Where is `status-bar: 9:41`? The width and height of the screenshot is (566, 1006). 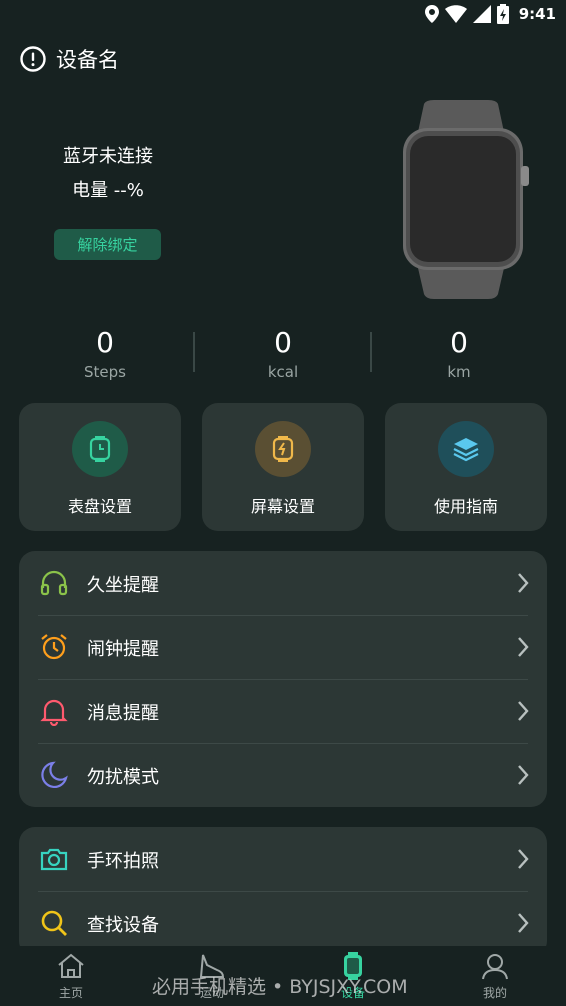 status-bar: 9:41 is located at coordinates (283, 15).